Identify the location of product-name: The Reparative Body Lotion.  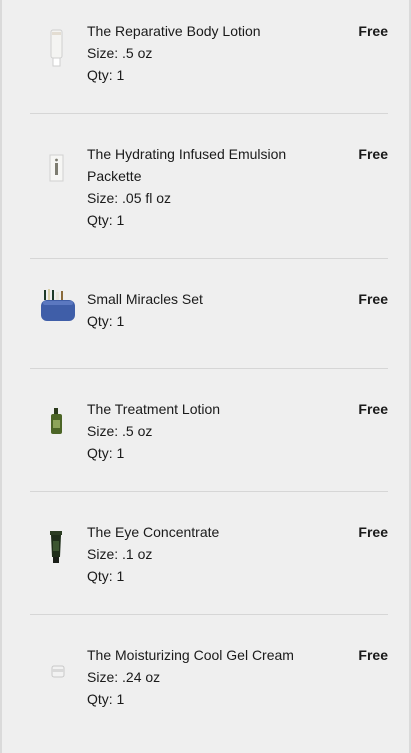
(192, 31).